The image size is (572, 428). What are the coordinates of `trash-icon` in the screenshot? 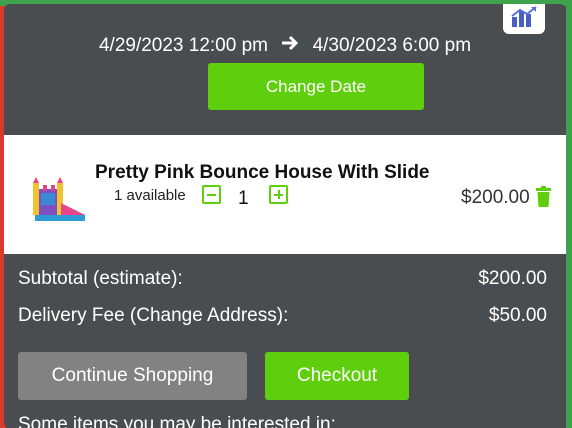 It's located at (543, 197).